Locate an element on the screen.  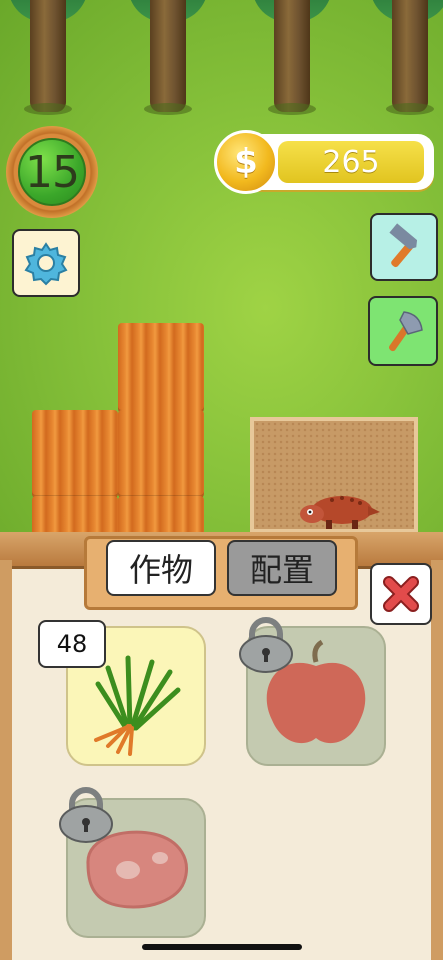
axe-icon is located at coordinates (406, 331).